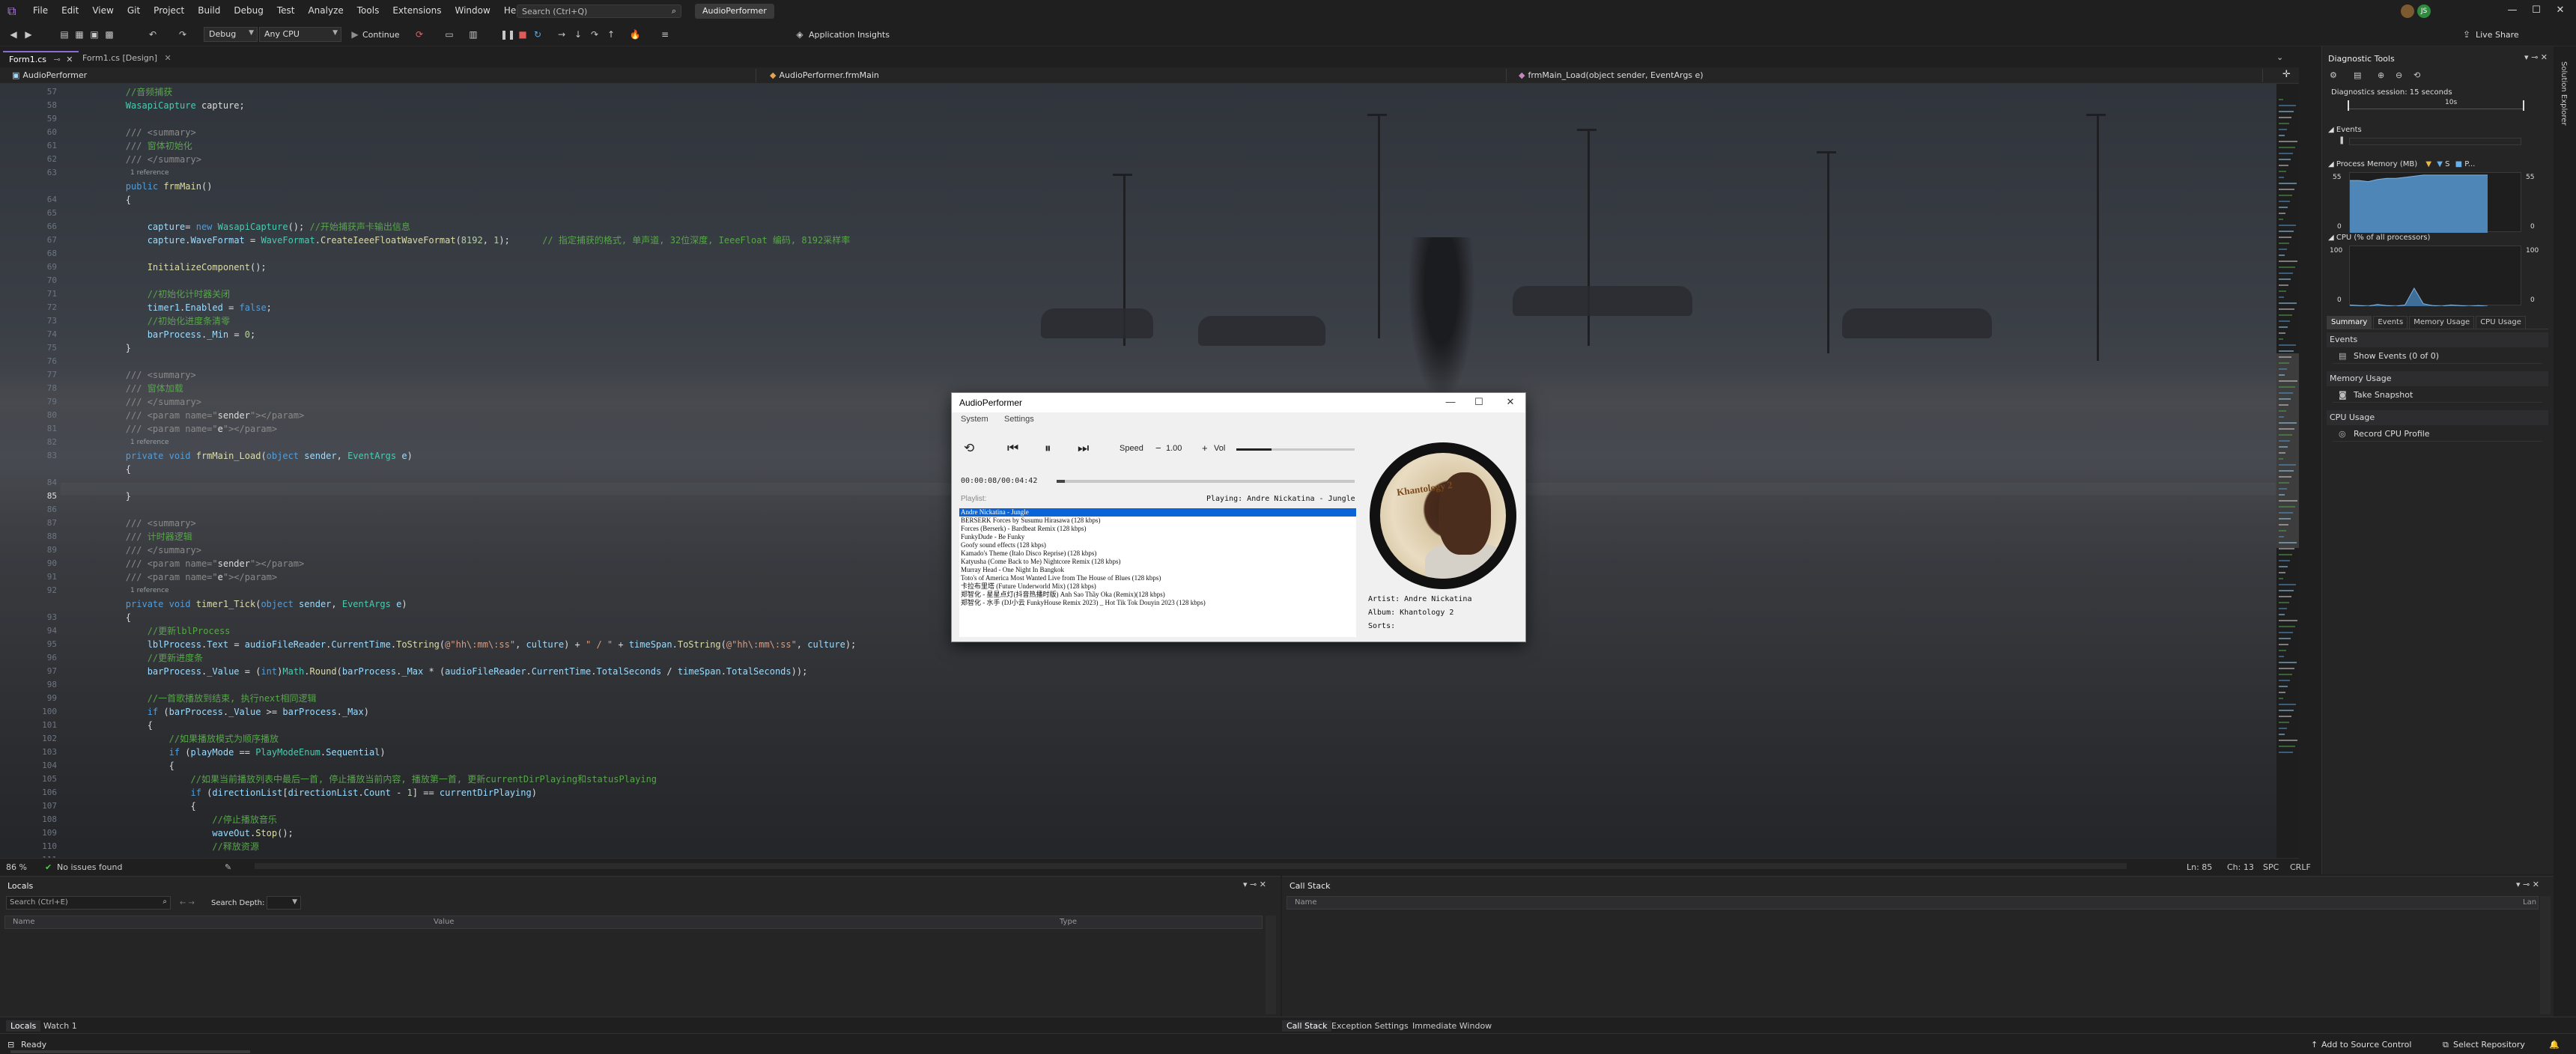  Describe the element at coordinates (248, 10) in the screenshot. I see `menu-debug: Debug` at that location.